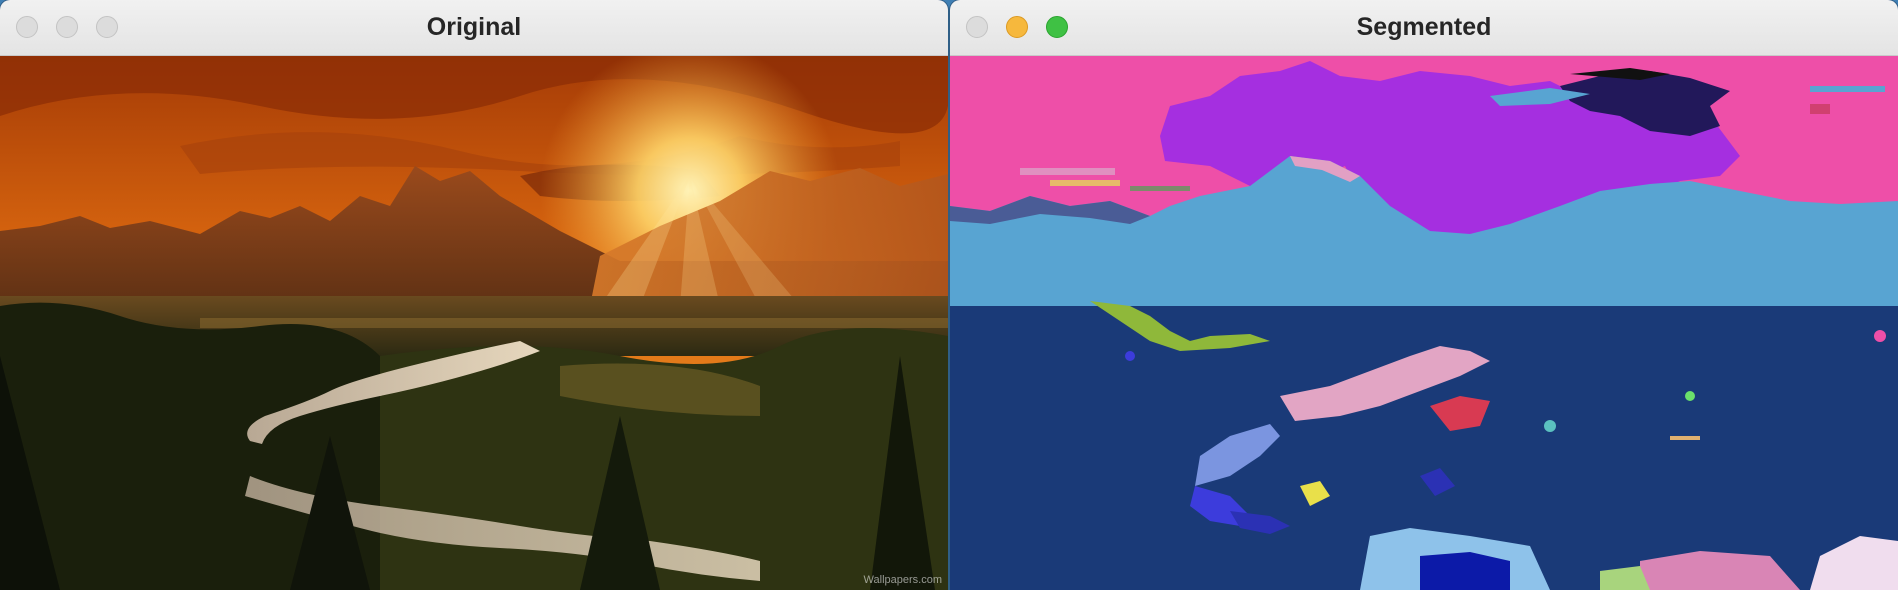 This screenshot has width=1898, height=590. I want to click on window-title: Segmented, so click(1424, 27).